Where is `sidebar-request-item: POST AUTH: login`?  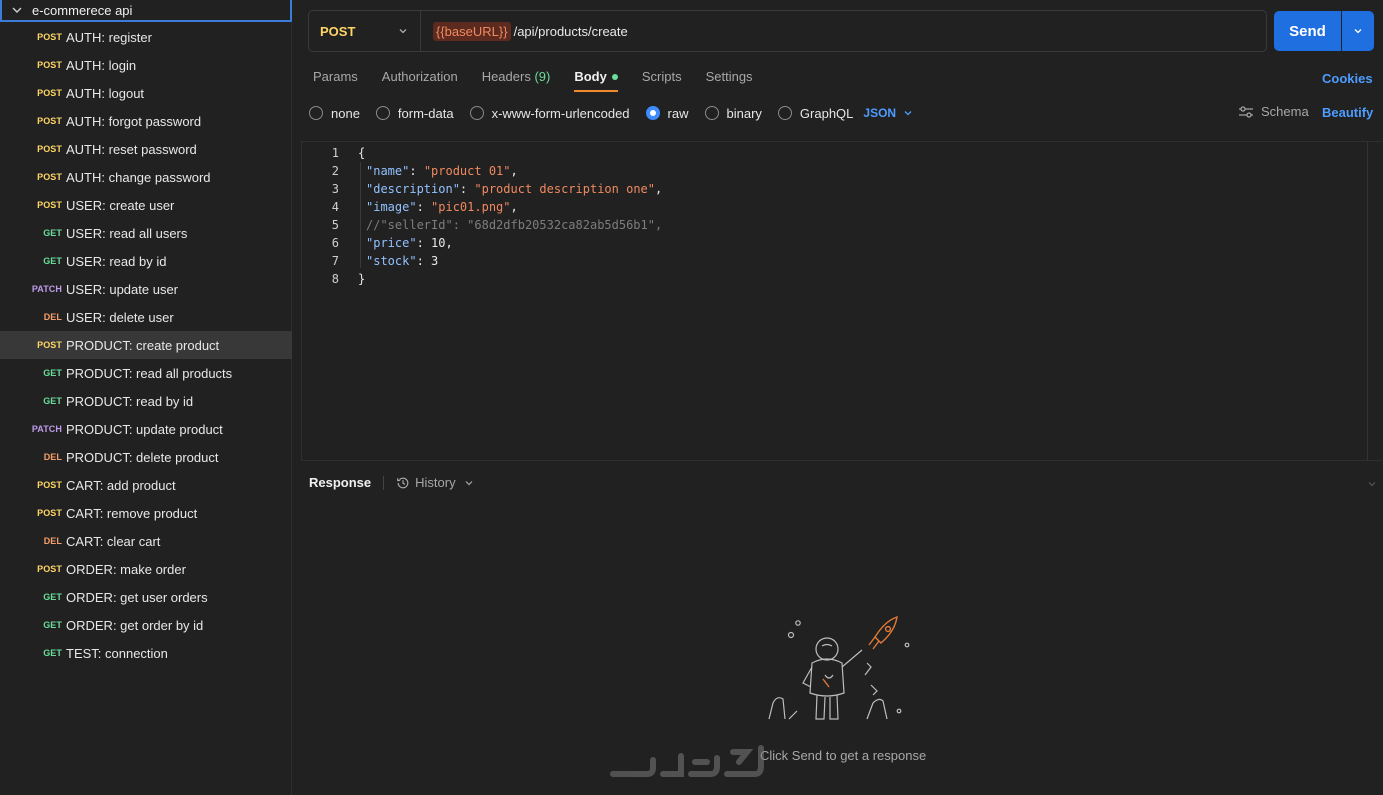 sidebar-request-item: POST AUTH: login is located at coordinates (146, 65).